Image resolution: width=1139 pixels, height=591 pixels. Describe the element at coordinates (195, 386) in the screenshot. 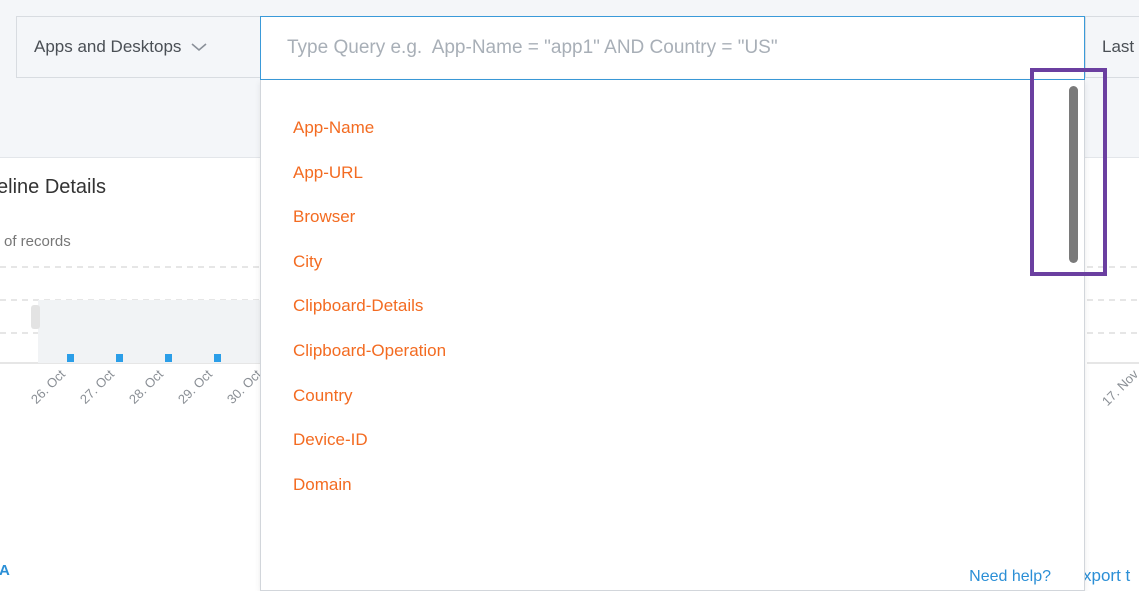

I see `x-tick-label: 29. Oct` at that location.